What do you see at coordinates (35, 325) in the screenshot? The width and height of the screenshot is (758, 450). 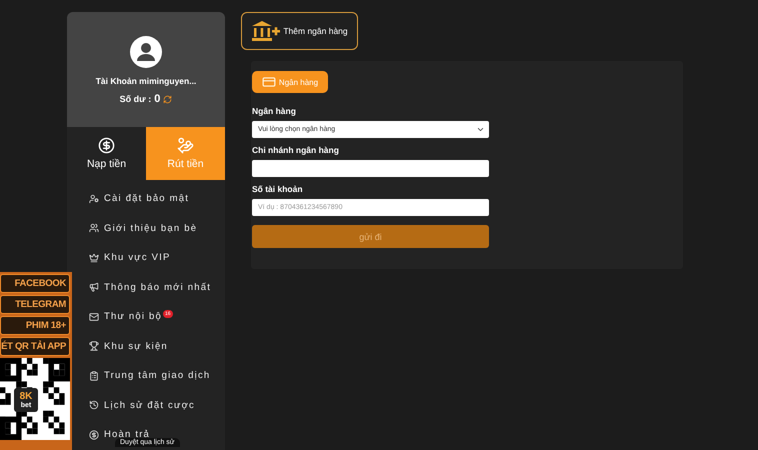 I see `promo-link: PHIM 18+` at bounding box center [35, 325].